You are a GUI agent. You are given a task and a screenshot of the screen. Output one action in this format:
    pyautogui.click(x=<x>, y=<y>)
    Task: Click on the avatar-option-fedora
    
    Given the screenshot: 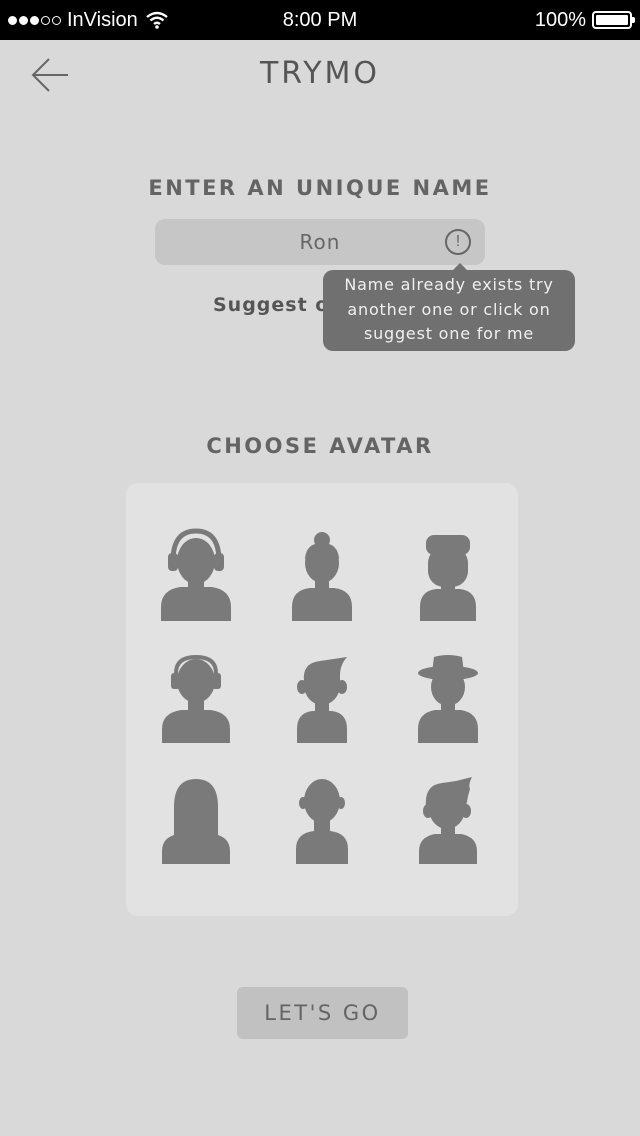 What is the action you would take?
    pyautogui.click(x=448, y=700)
    